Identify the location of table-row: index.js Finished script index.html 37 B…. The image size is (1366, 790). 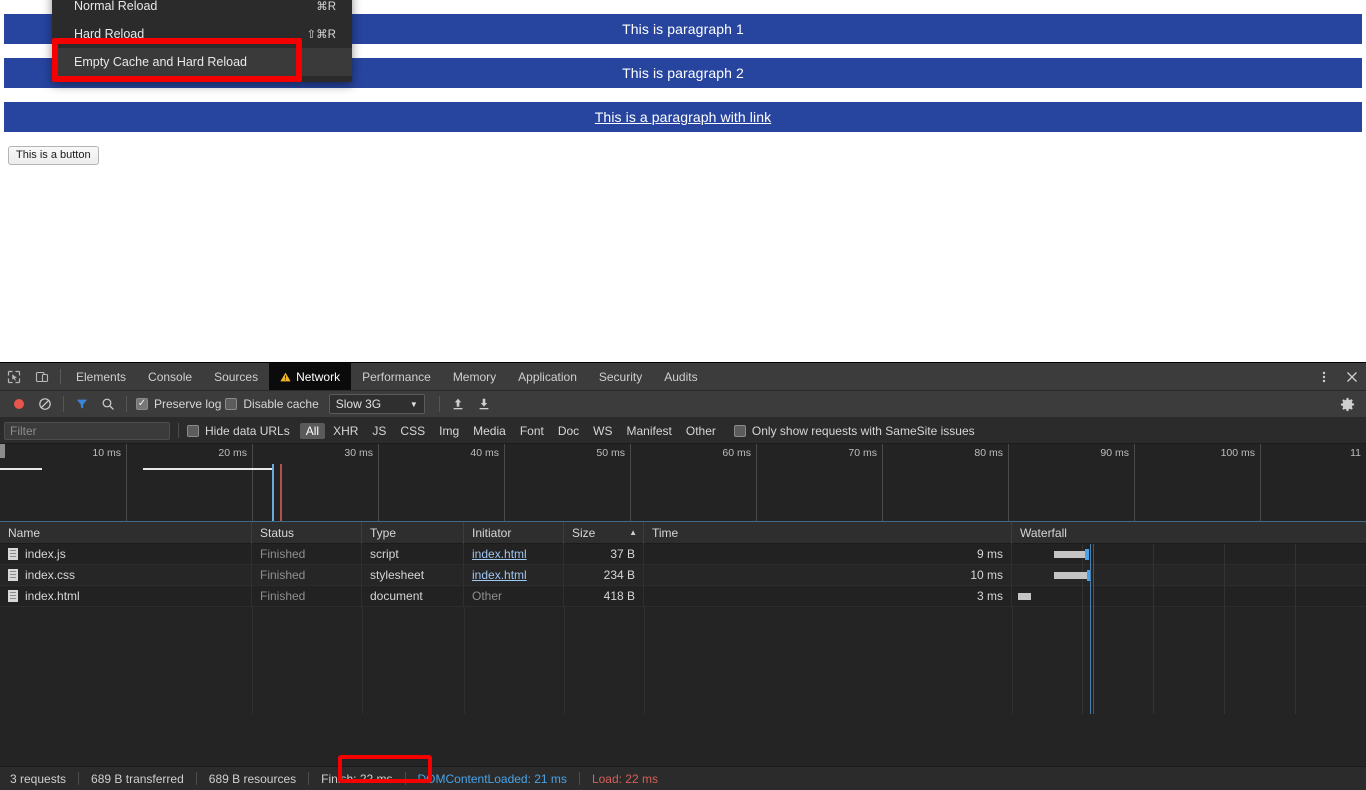
(683, 554).